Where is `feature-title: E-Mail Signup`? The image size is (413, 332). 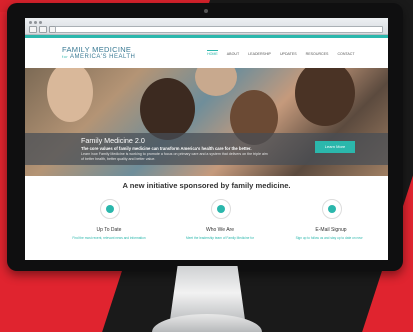
feature-title: E-Mail Signup is located at coordinates (331, 230).